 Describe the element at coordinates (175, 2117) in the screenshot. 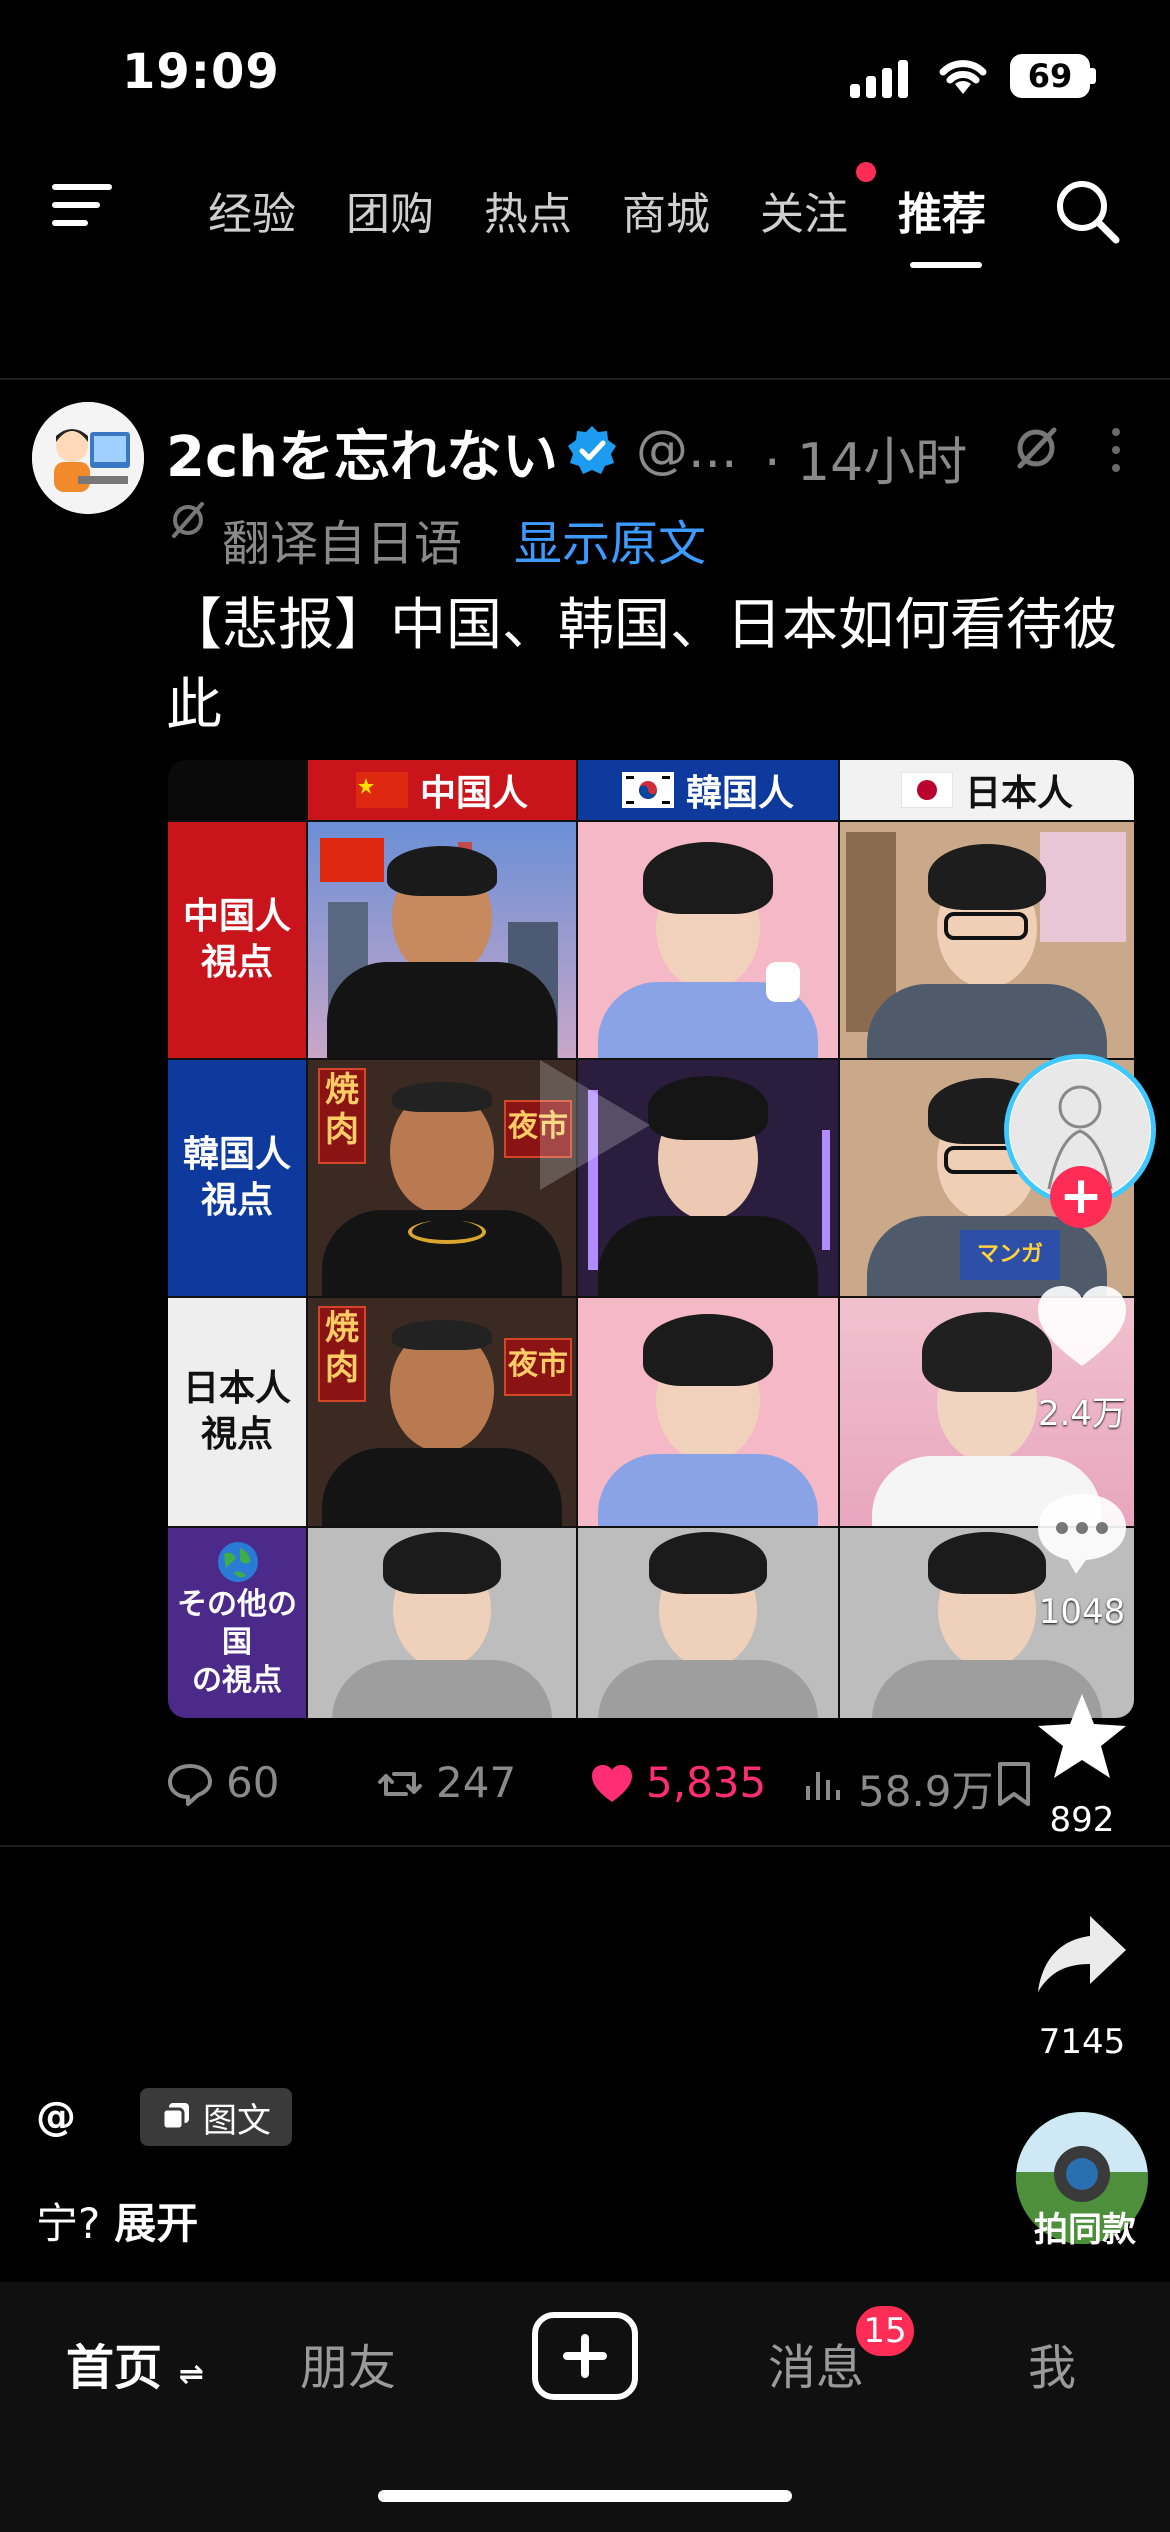

I see `gallery-icon` at that location.